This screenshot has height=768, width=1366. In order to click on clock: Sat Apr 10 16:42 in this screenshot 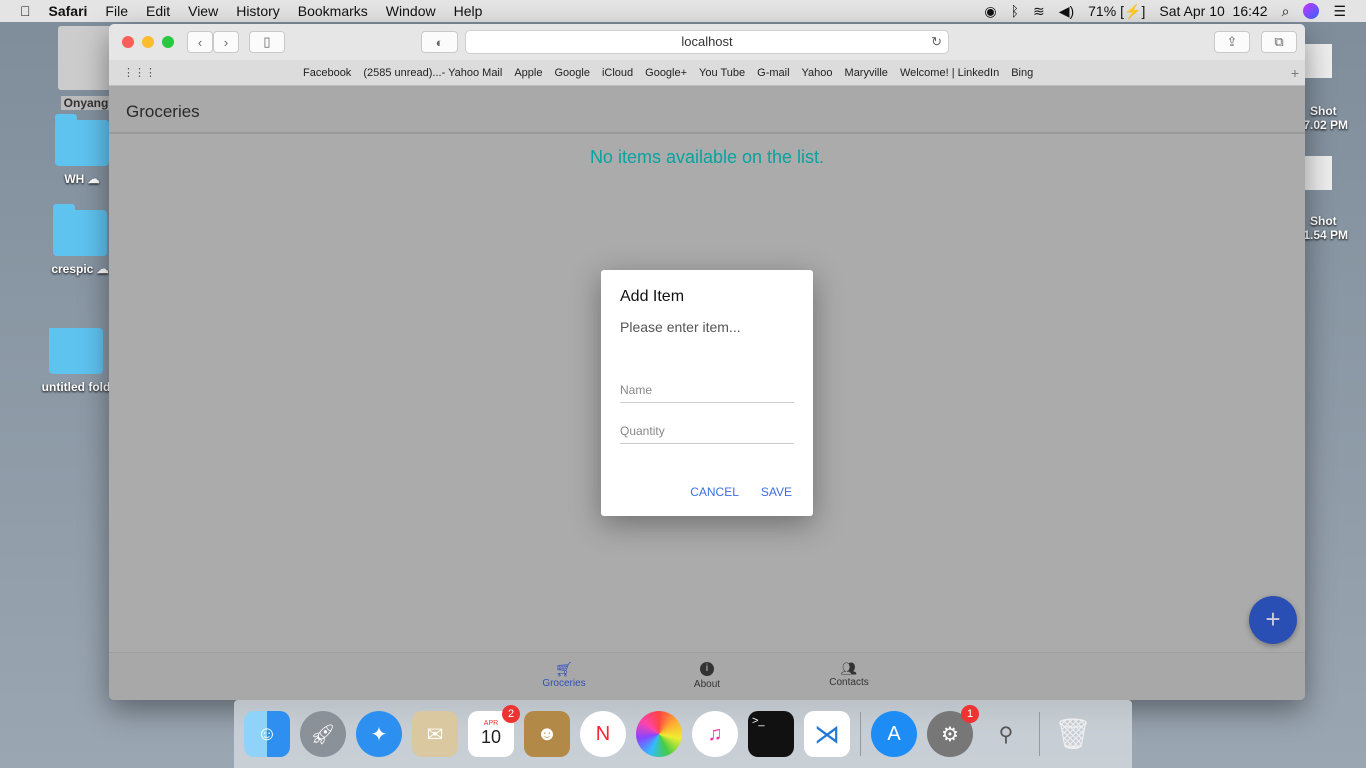, I will do `click(1213, 11)`.